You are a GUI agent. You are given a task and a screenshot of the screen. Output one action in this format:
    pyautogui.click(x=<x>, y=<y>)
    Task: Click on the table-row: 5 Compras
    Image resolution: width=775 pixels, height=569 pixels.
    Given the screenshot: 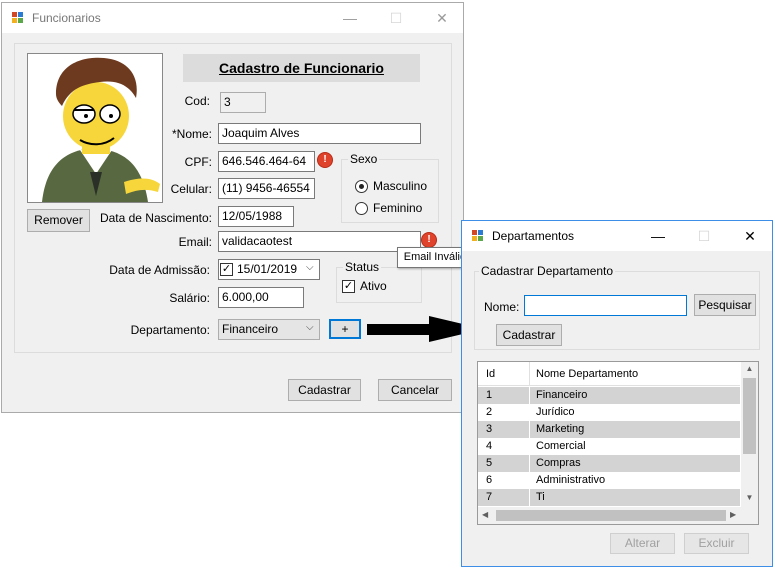 What is the action you would take?
    pyautogui.click(x=609, y=463)
    